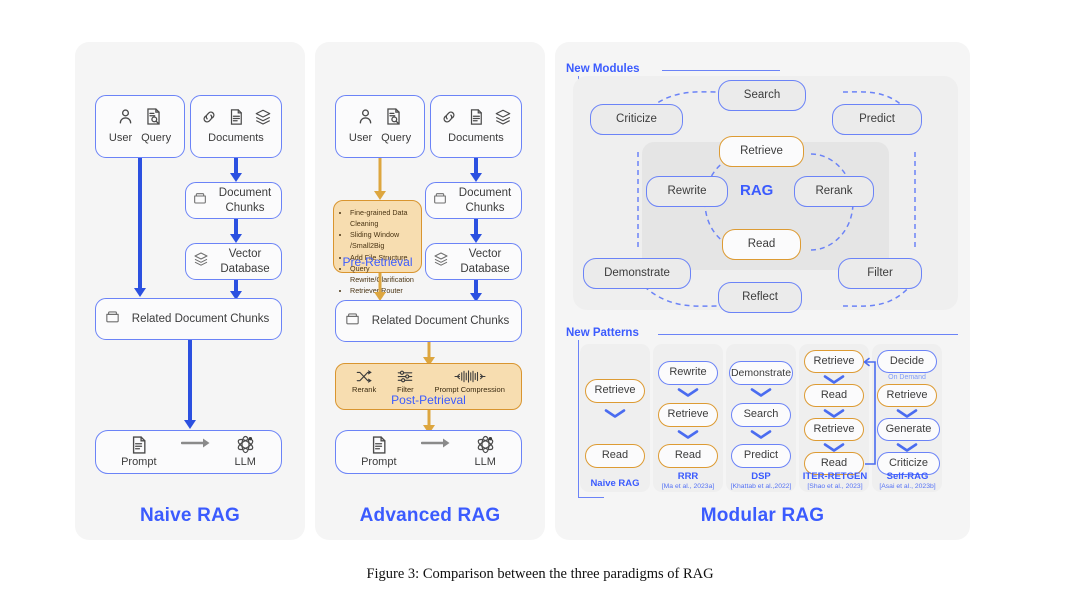 The image size is (1080, 612). I want to click on module-search-label: Search, so click(762, 95).